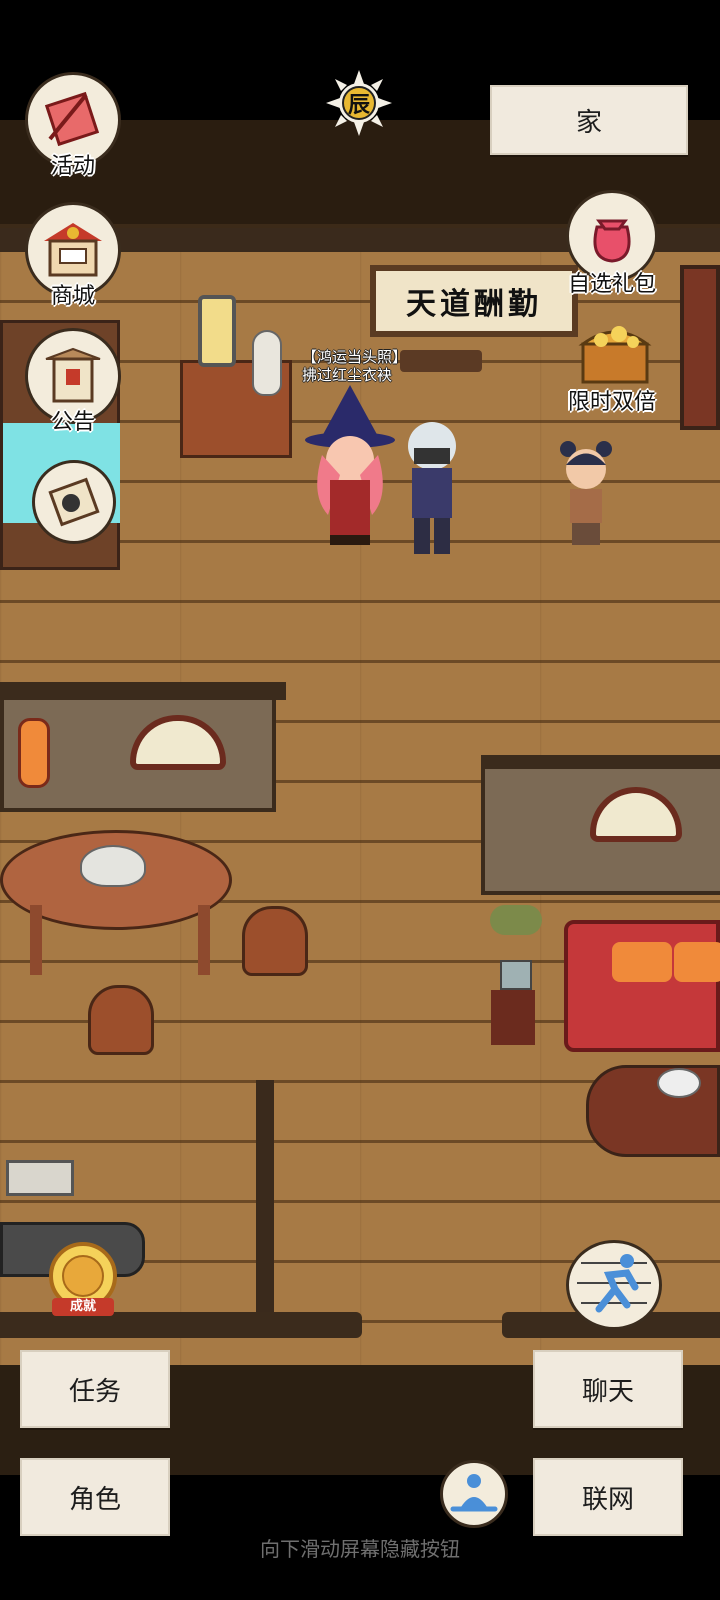 The height and width of the screenshot is (1600, 720). I want to click on chat-button: 聊天, so click(608, 1389).